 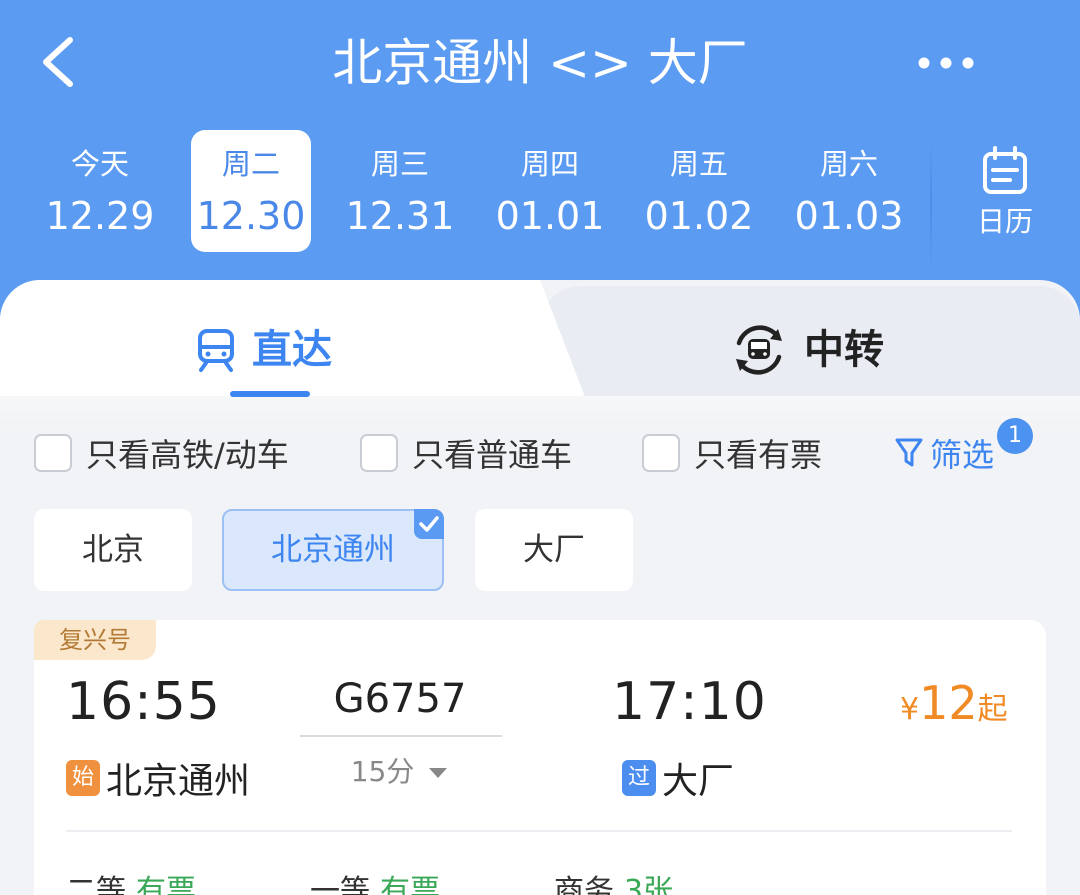 I want to click on date-value: 12.30, so click(x=251, y=216).